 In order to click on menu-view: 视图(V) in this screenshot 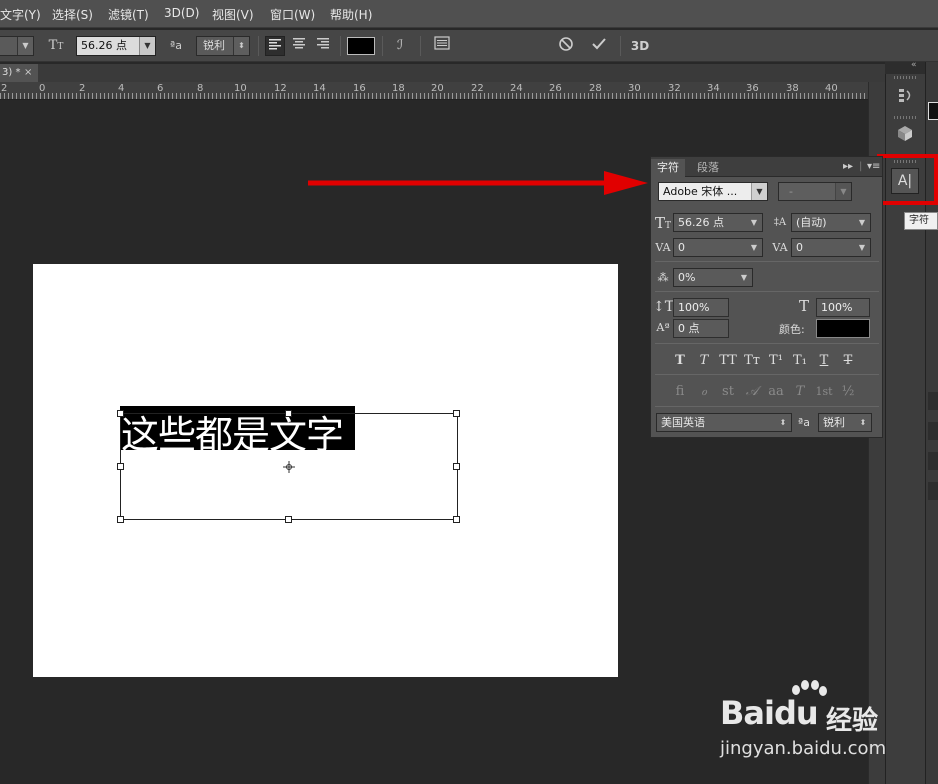, I will do `click(233, 14)`.